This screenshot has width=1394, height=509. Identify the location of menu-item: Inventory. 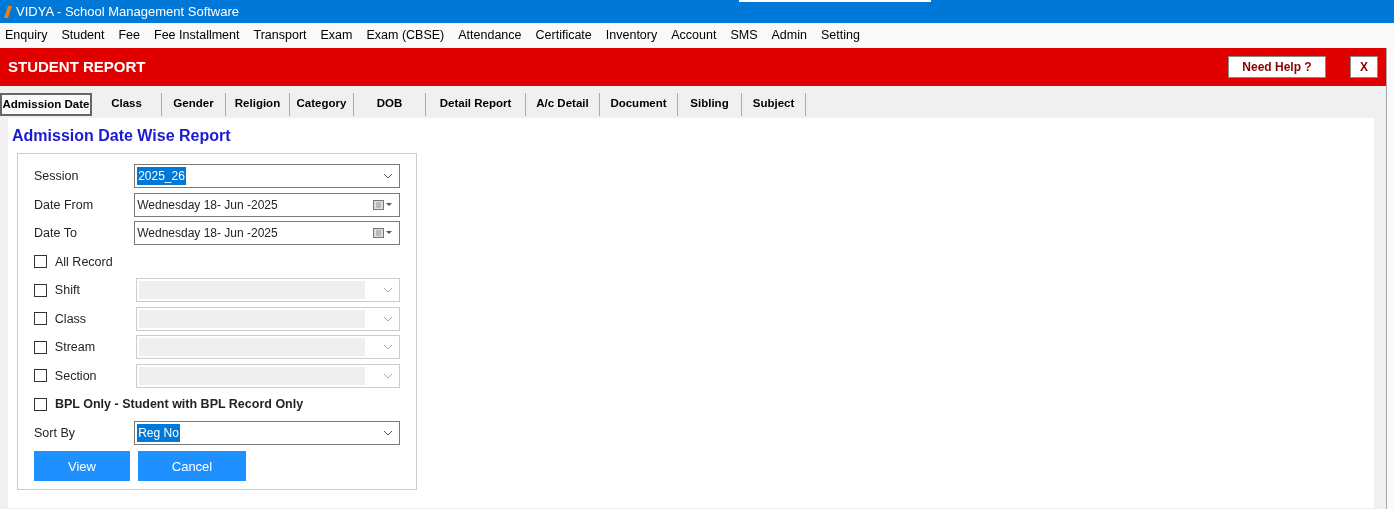
(633, 35).